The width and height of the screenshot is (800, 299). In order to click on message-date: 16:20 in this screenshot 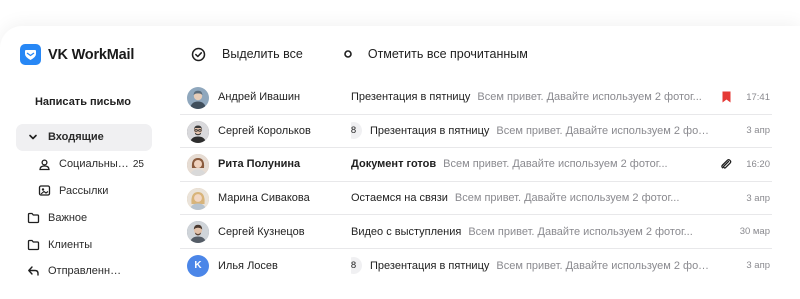, I will do `click(758, 164)`.